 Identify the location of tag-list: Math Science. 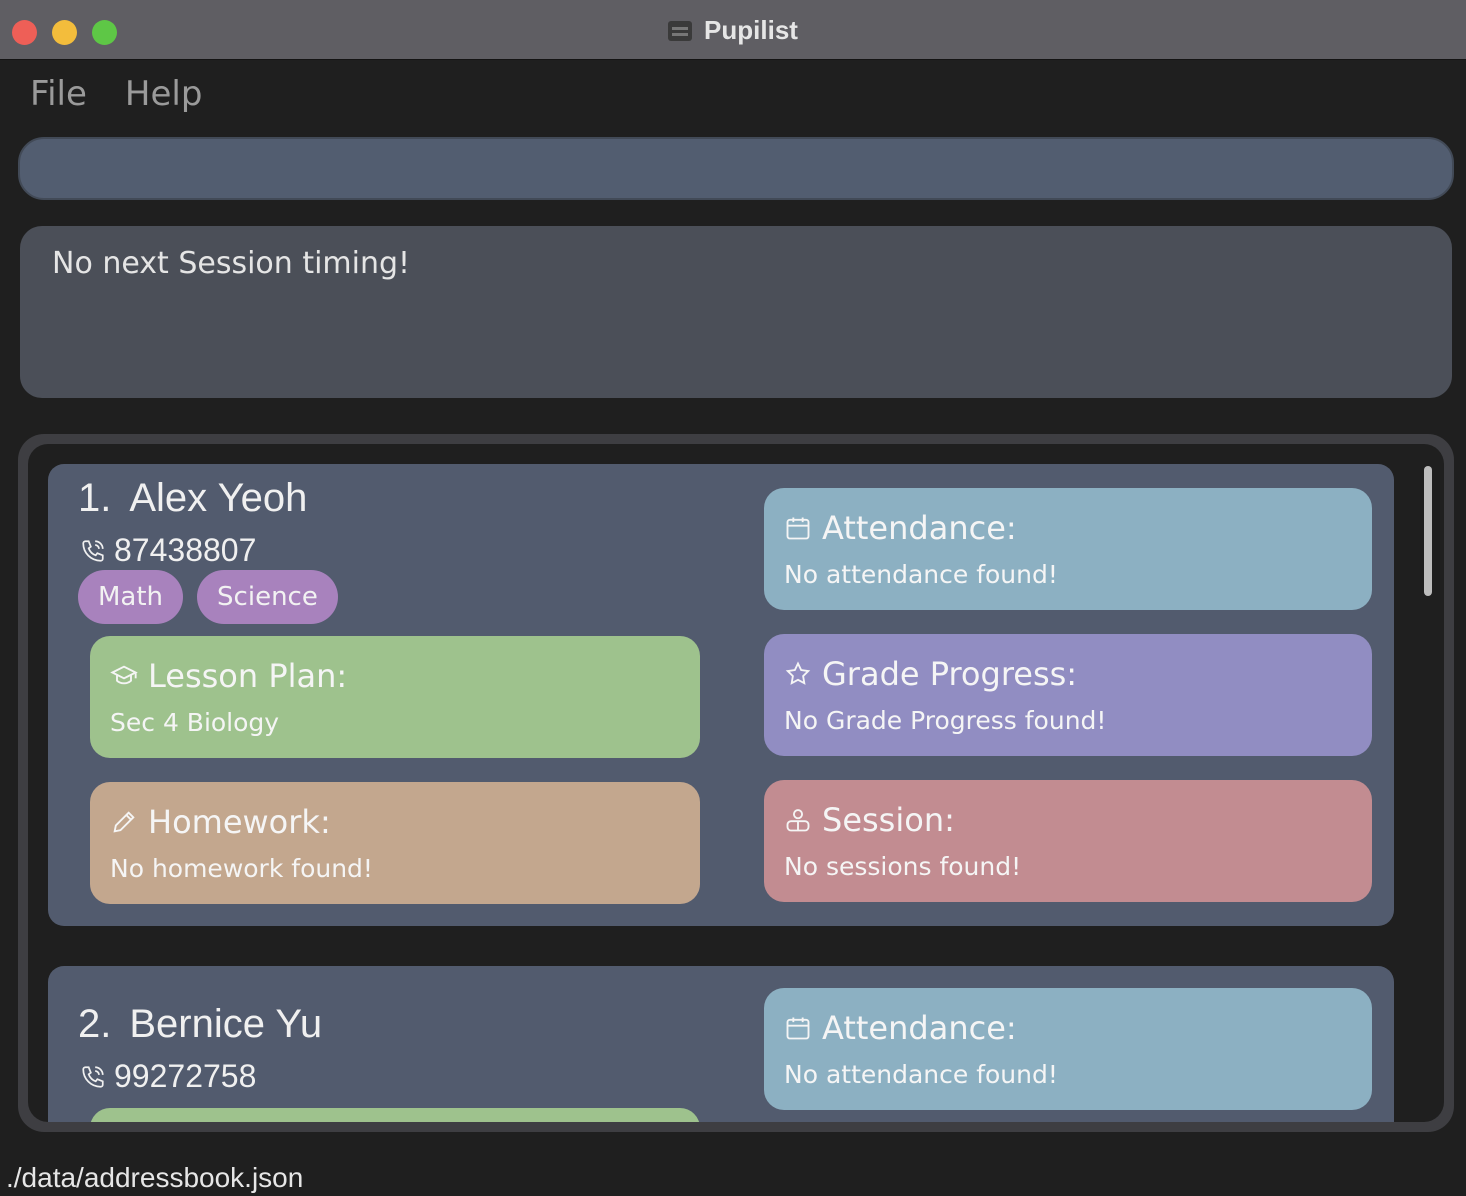
(208, 597).